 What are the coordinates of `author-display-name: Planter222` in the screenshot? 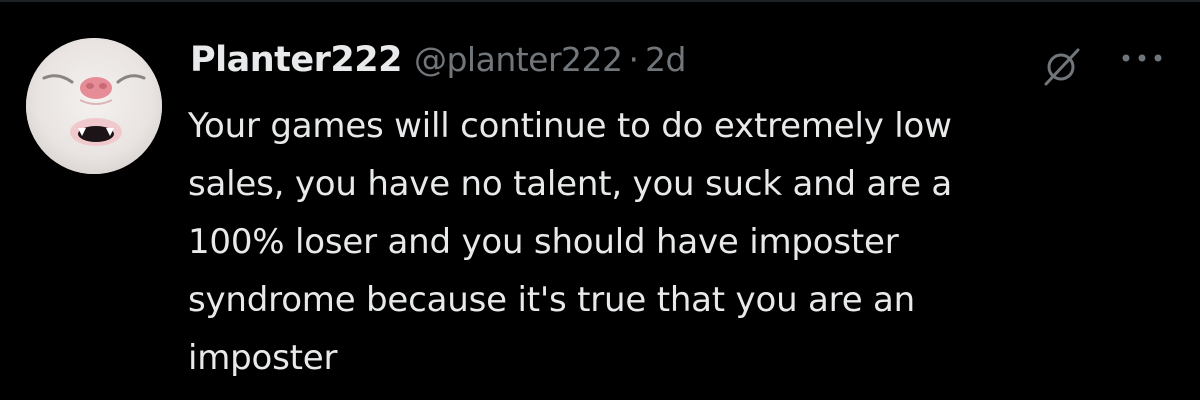 It's located at (296, 60).